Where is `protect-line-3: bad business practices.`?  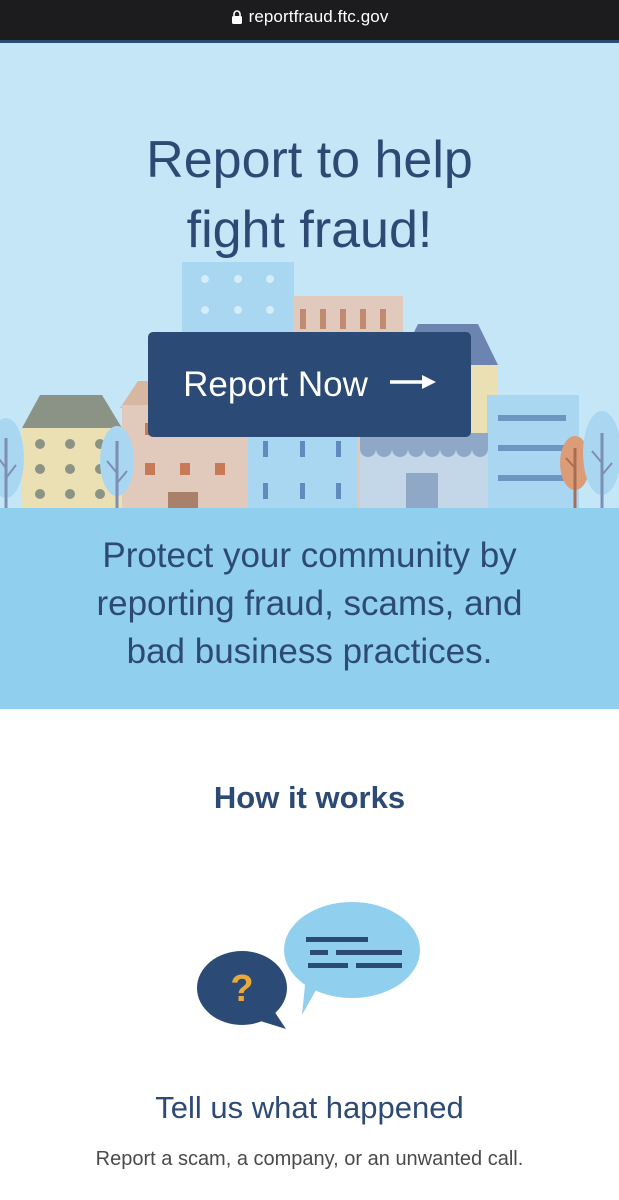
protect-line-3: bad business practices. is located at coordinates (309, 651).